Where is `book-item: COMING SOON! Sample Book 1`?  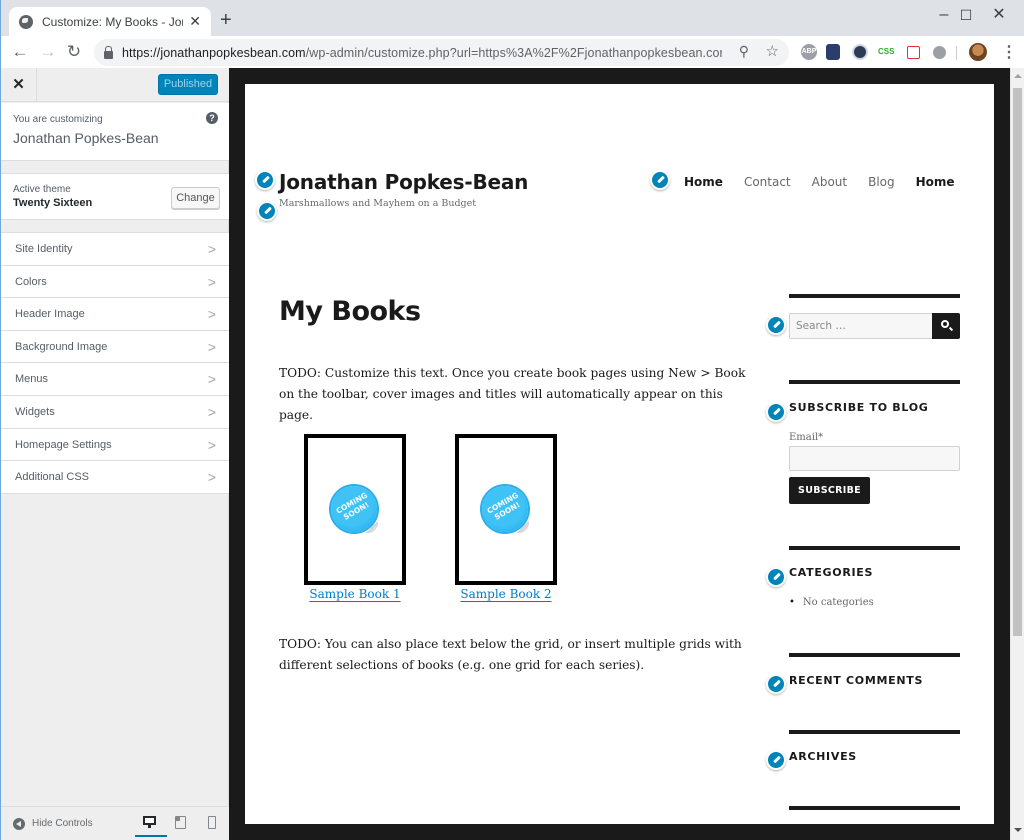 book-item: COMING SOON! Sample Book 1 is located at coordinates (355, 517).